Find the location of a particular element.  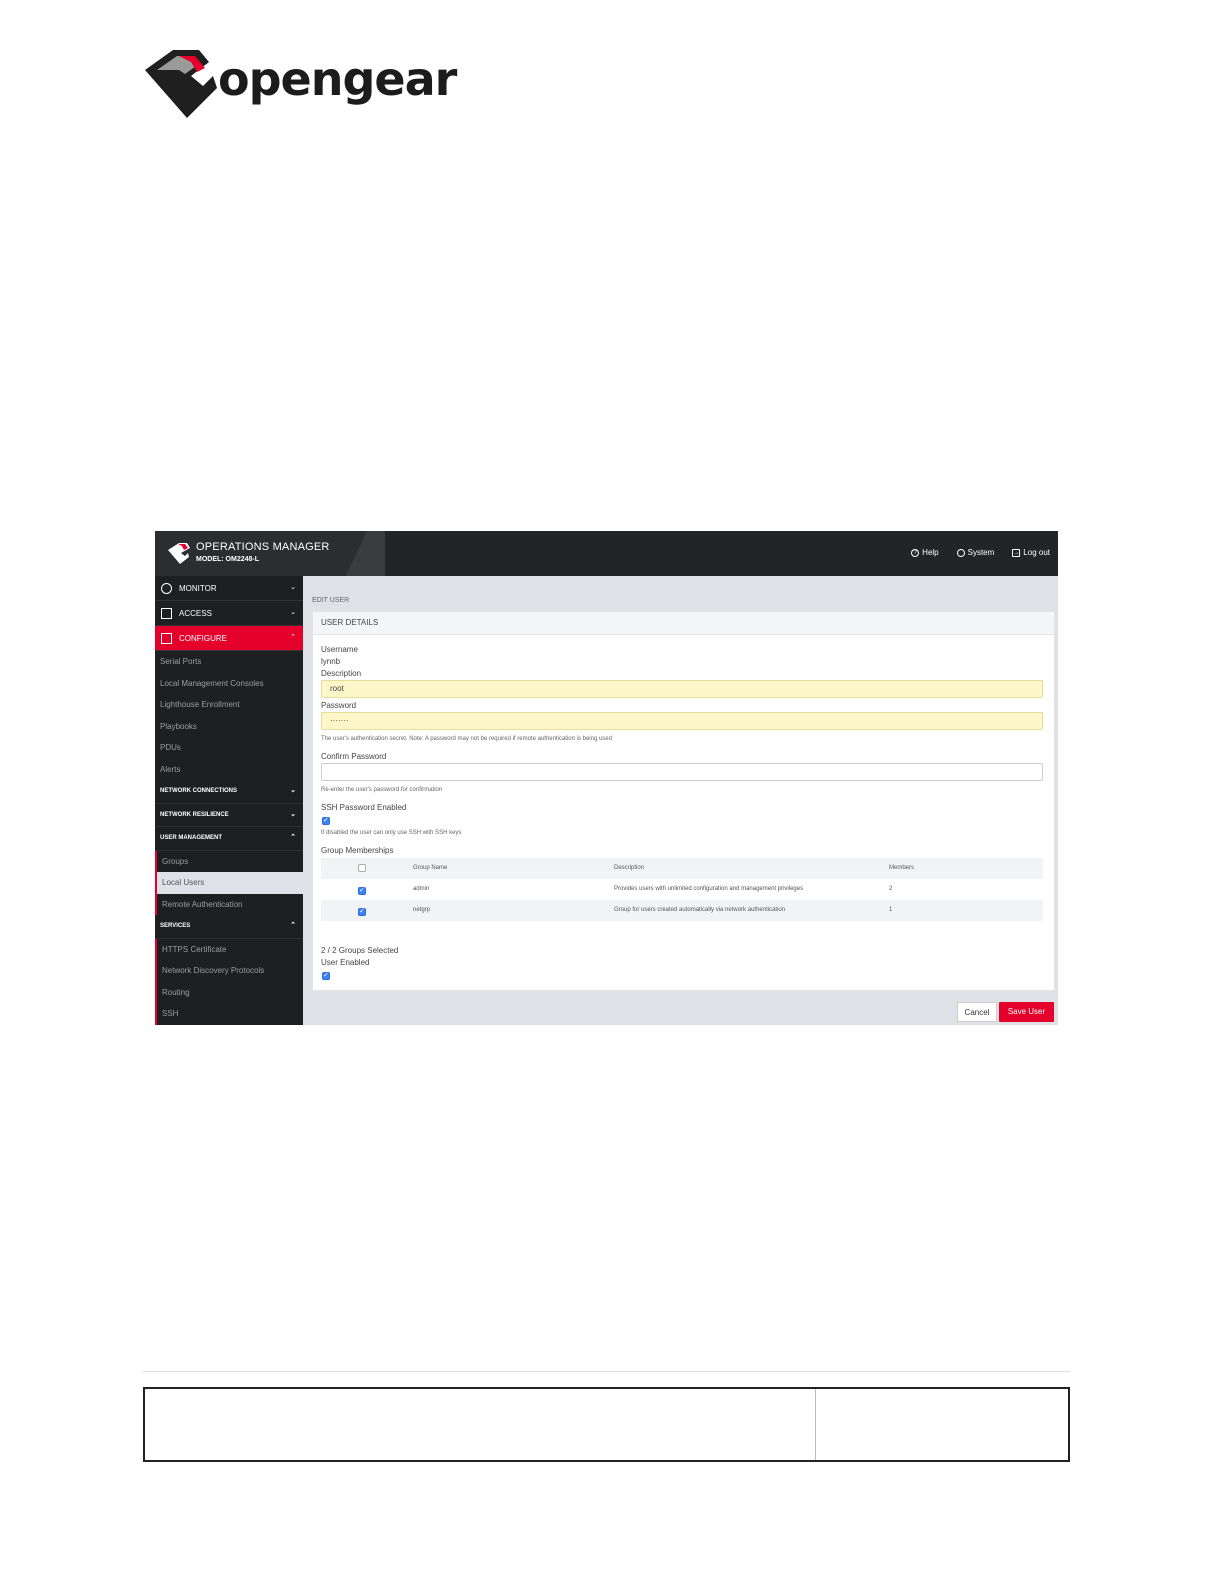

ssh-password-label: SSH Password Enabled is located at coordinates (364, 807).